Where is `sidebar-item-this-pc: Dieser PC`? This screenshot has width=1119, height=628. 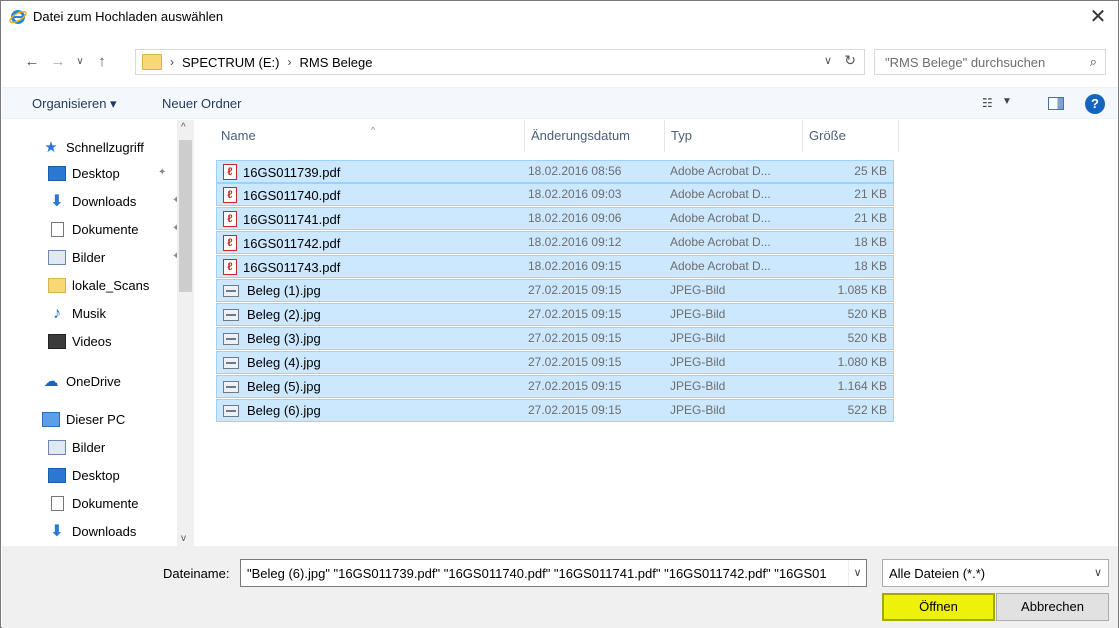
sidebar-item-this-pc: Dieser PC is located at coordinates (83, 419).